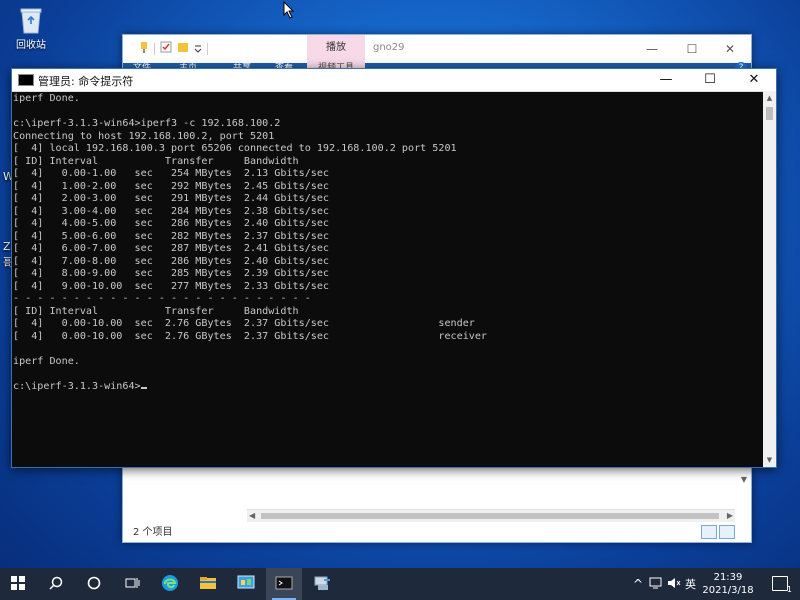 This screenshot has height=600, width=800. I want to click on cmd-app-icon, so click(26, 80).